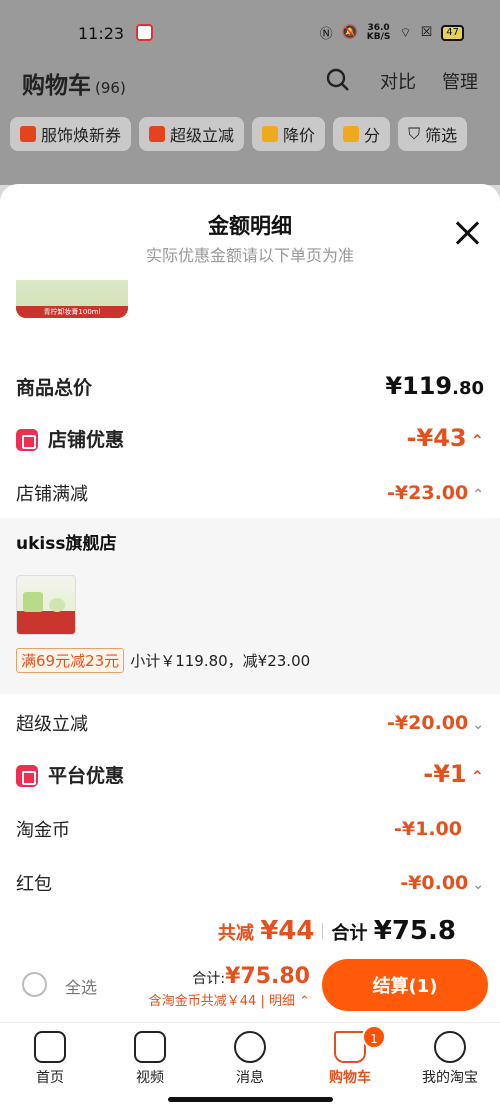 Image resolution: width=500 pixels, height=1111 pixels. I want to click on sim-icon: ☒, so click(426, 32).